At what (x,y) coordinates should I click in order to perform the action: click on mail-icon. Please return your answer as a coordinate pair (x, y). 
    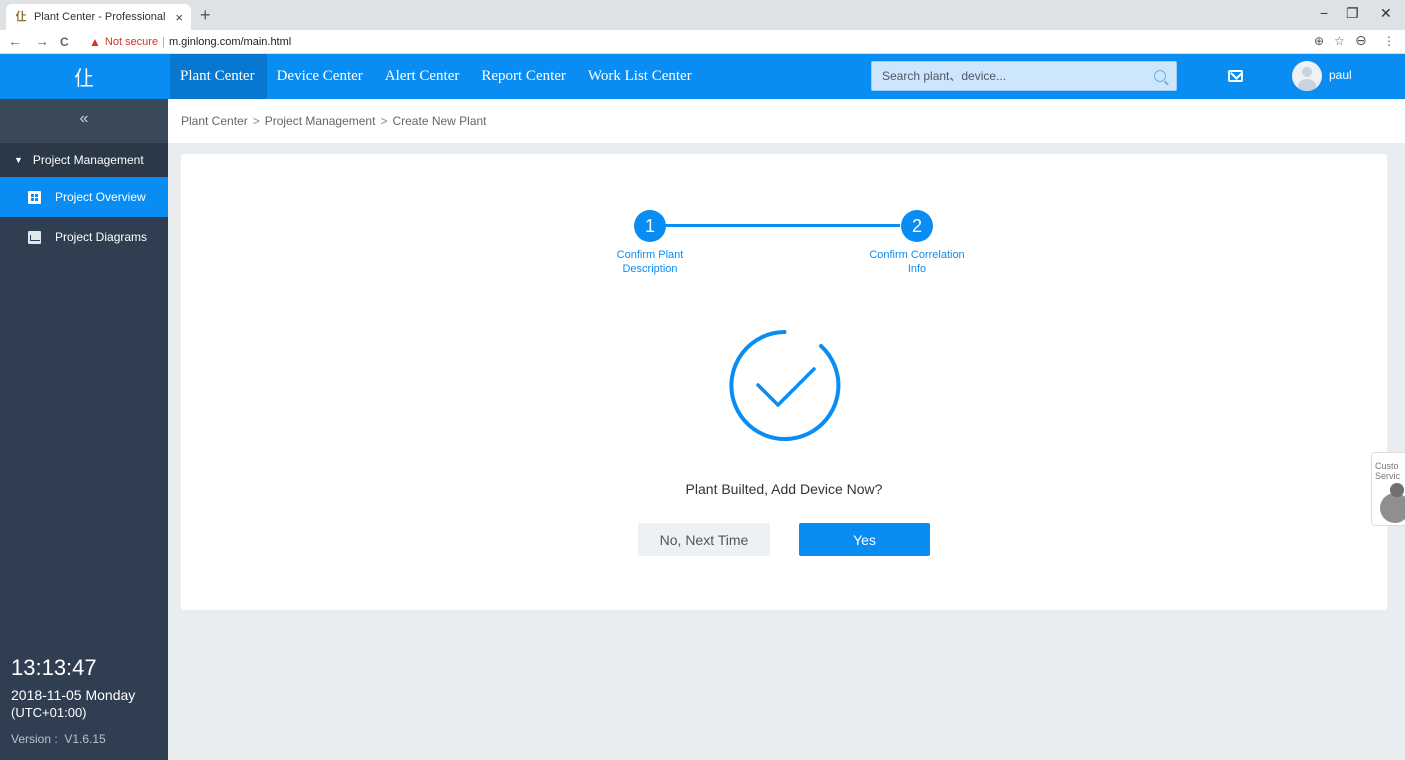
    Looking at the image, I should click on (1235, 76).